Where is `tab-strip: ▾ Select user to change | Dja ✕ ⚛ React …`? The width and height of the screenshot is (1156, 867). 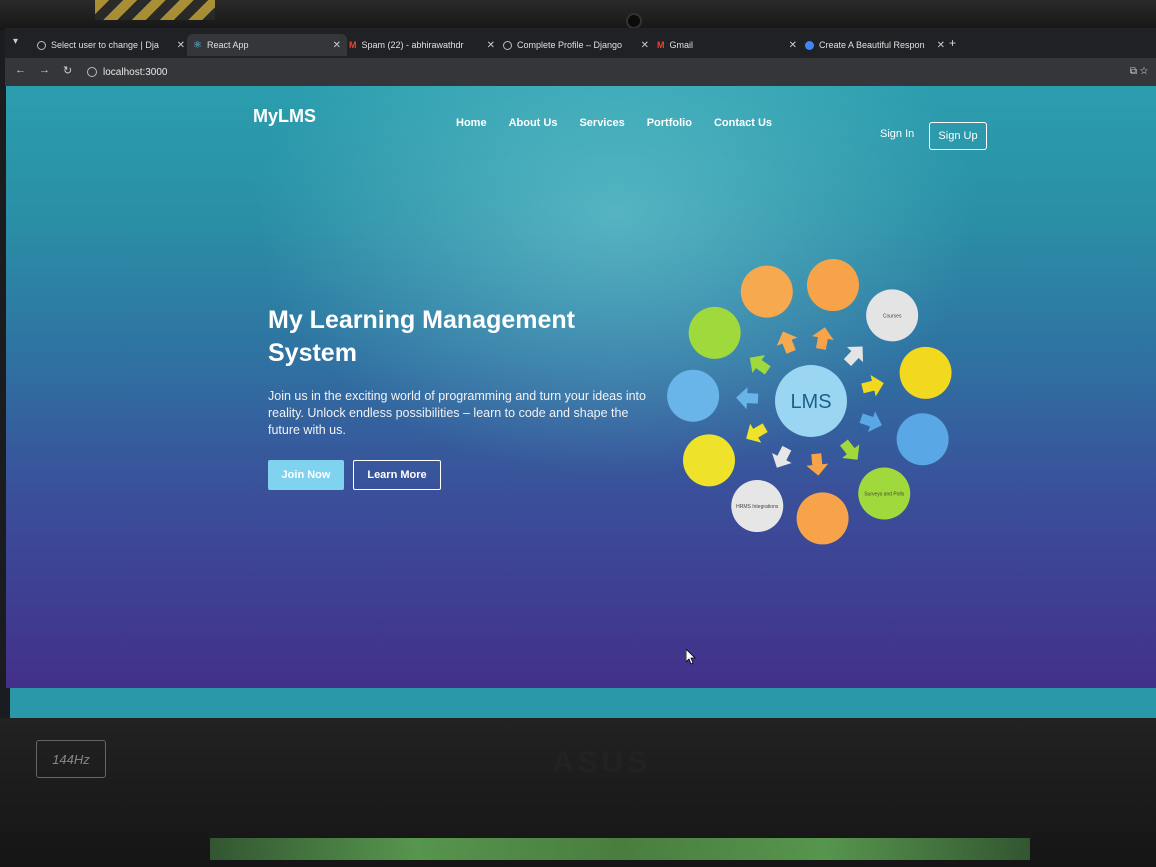
tab-strip: ▾ Select user to change | Dja ✕ ⚛ React … is located at coordinates (580, 43).